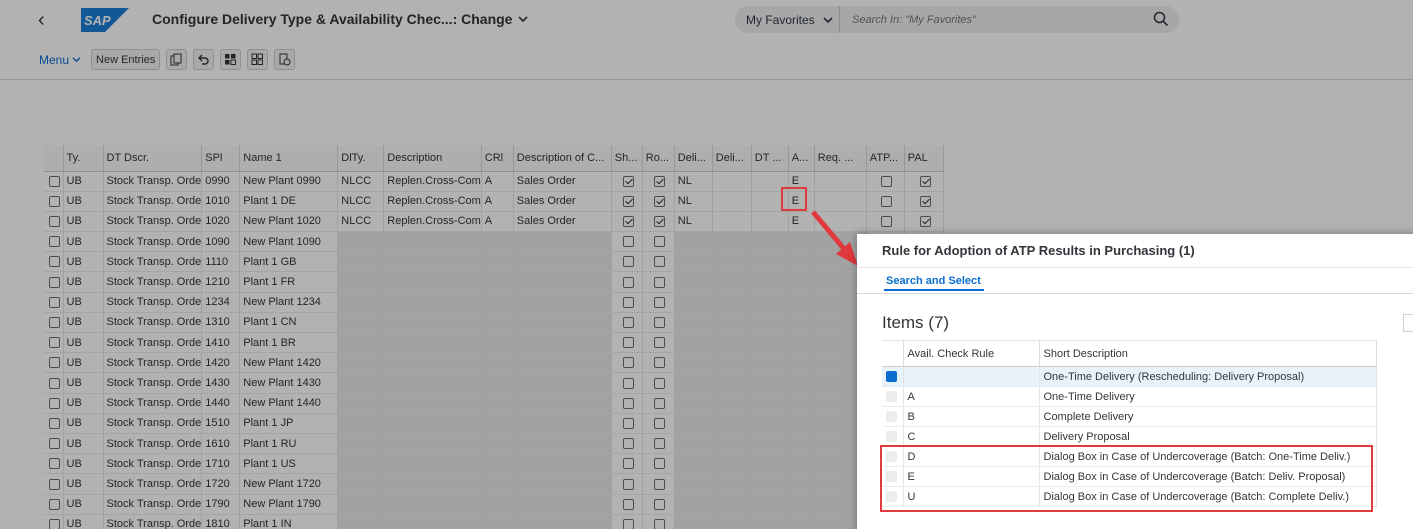 The height and width of the screenshot is (529, 1413). I want to click on cell-desc: Replen.Cross-Com, so click(432, 201).